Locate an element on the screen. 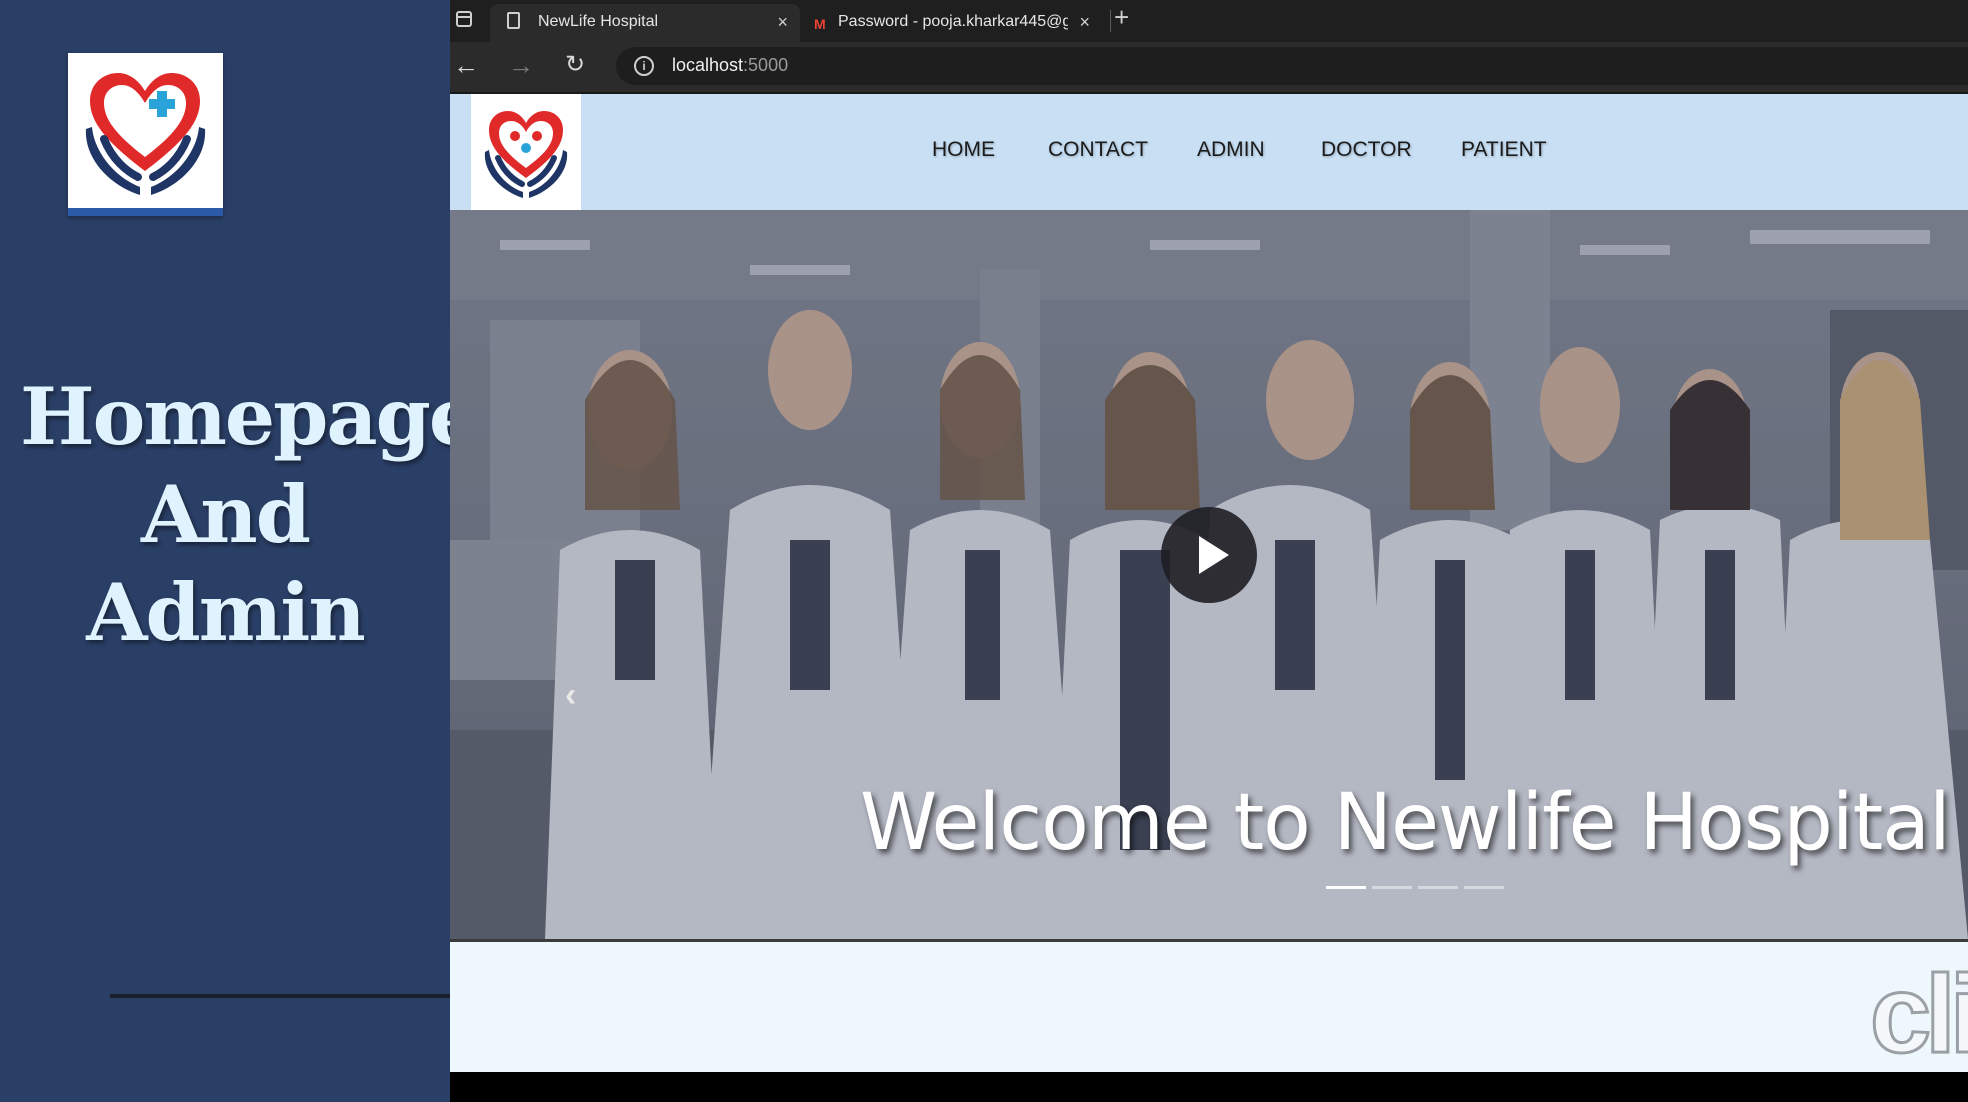  nav-contact: CONTACT is located at coordinates (1098, 150).